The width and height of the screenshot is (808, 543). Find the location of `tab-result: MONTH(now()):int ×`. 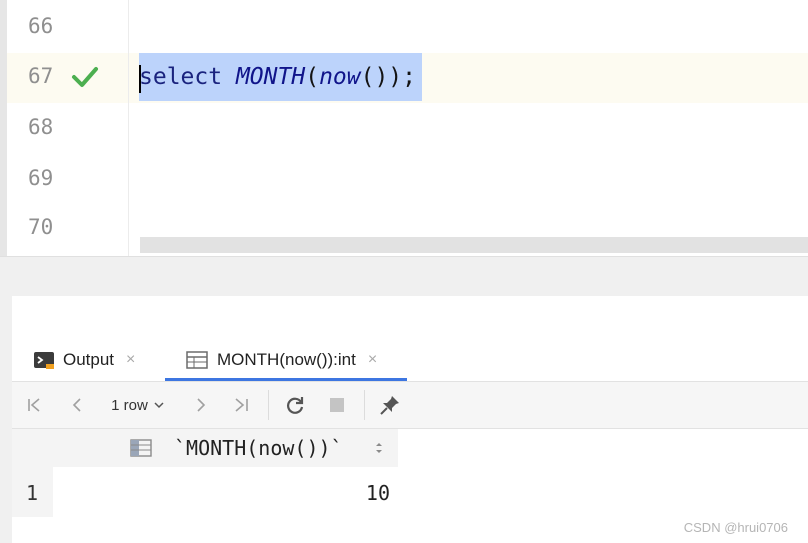

tab-result: MONTH(now()):int × is located at coordinates (281, 360).